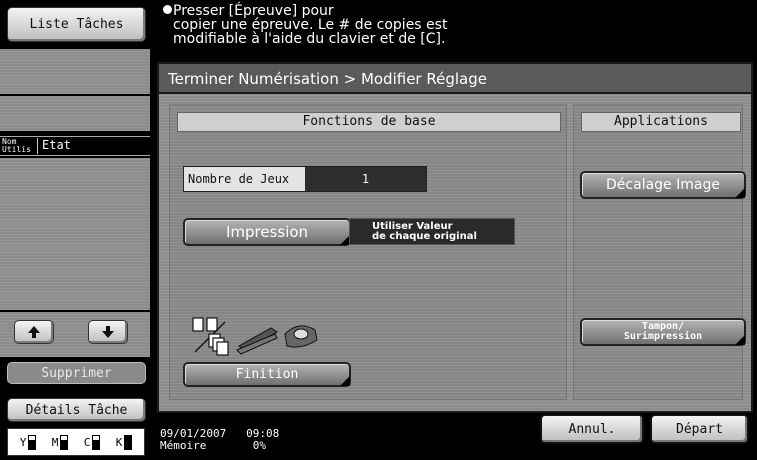 The width and height of the screenshot is (757, 460). I want to click on basic-functions-header: Fonctions de base, so click(369, 122).